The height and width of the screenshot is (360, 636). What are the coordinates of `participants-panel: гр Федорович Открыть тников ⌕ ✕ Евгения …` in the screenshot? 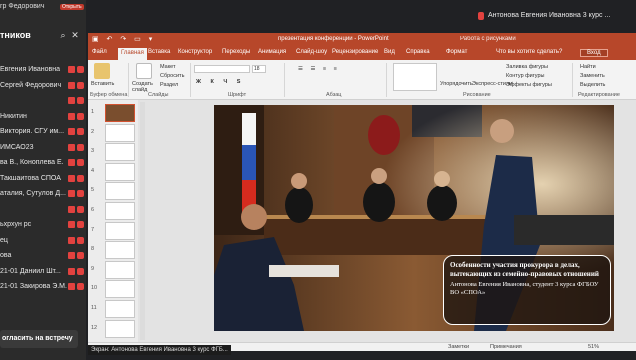 It's located at (43, 180).